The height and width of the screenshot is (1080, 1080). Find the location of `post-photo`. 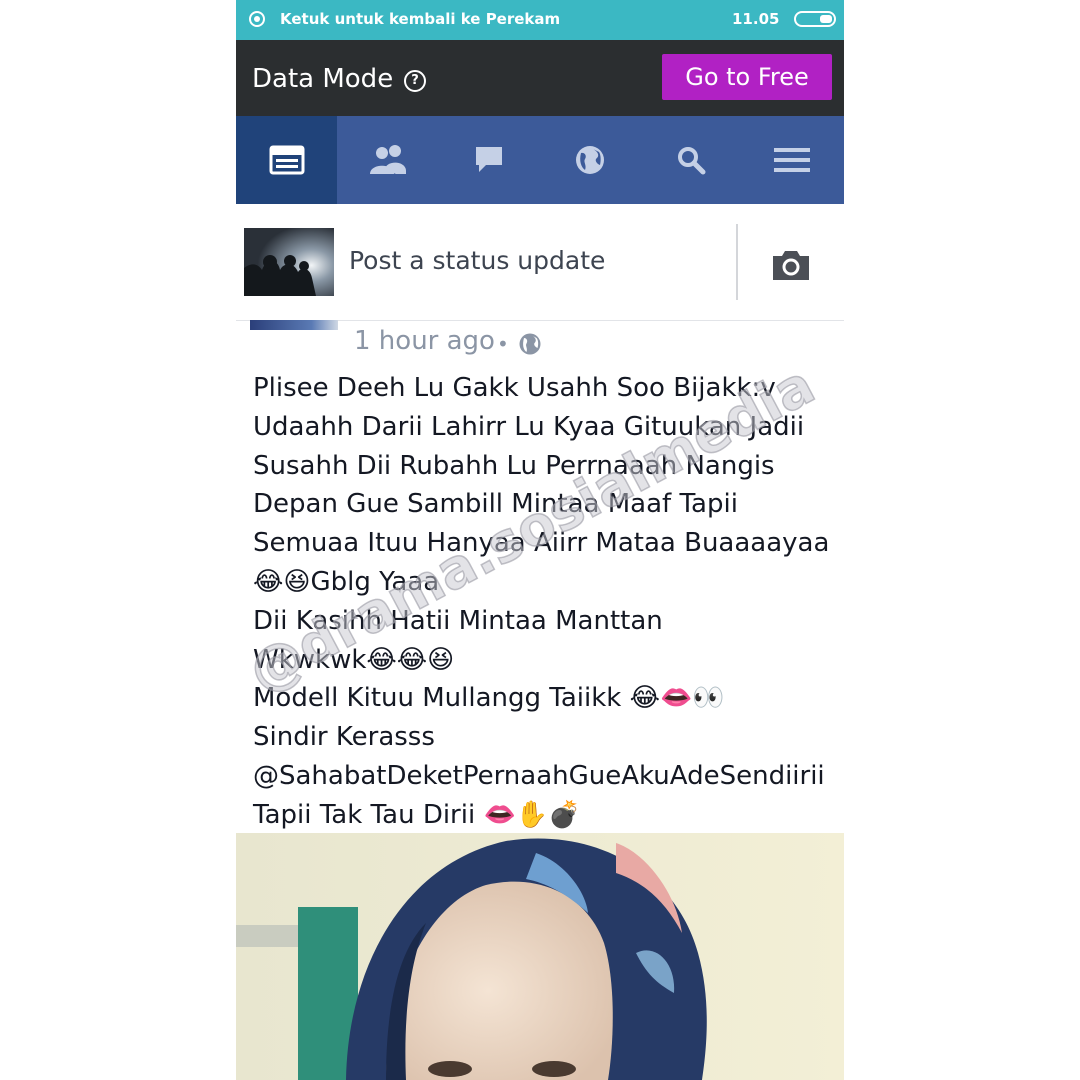

post-photo is located at coordinates (540, 956).